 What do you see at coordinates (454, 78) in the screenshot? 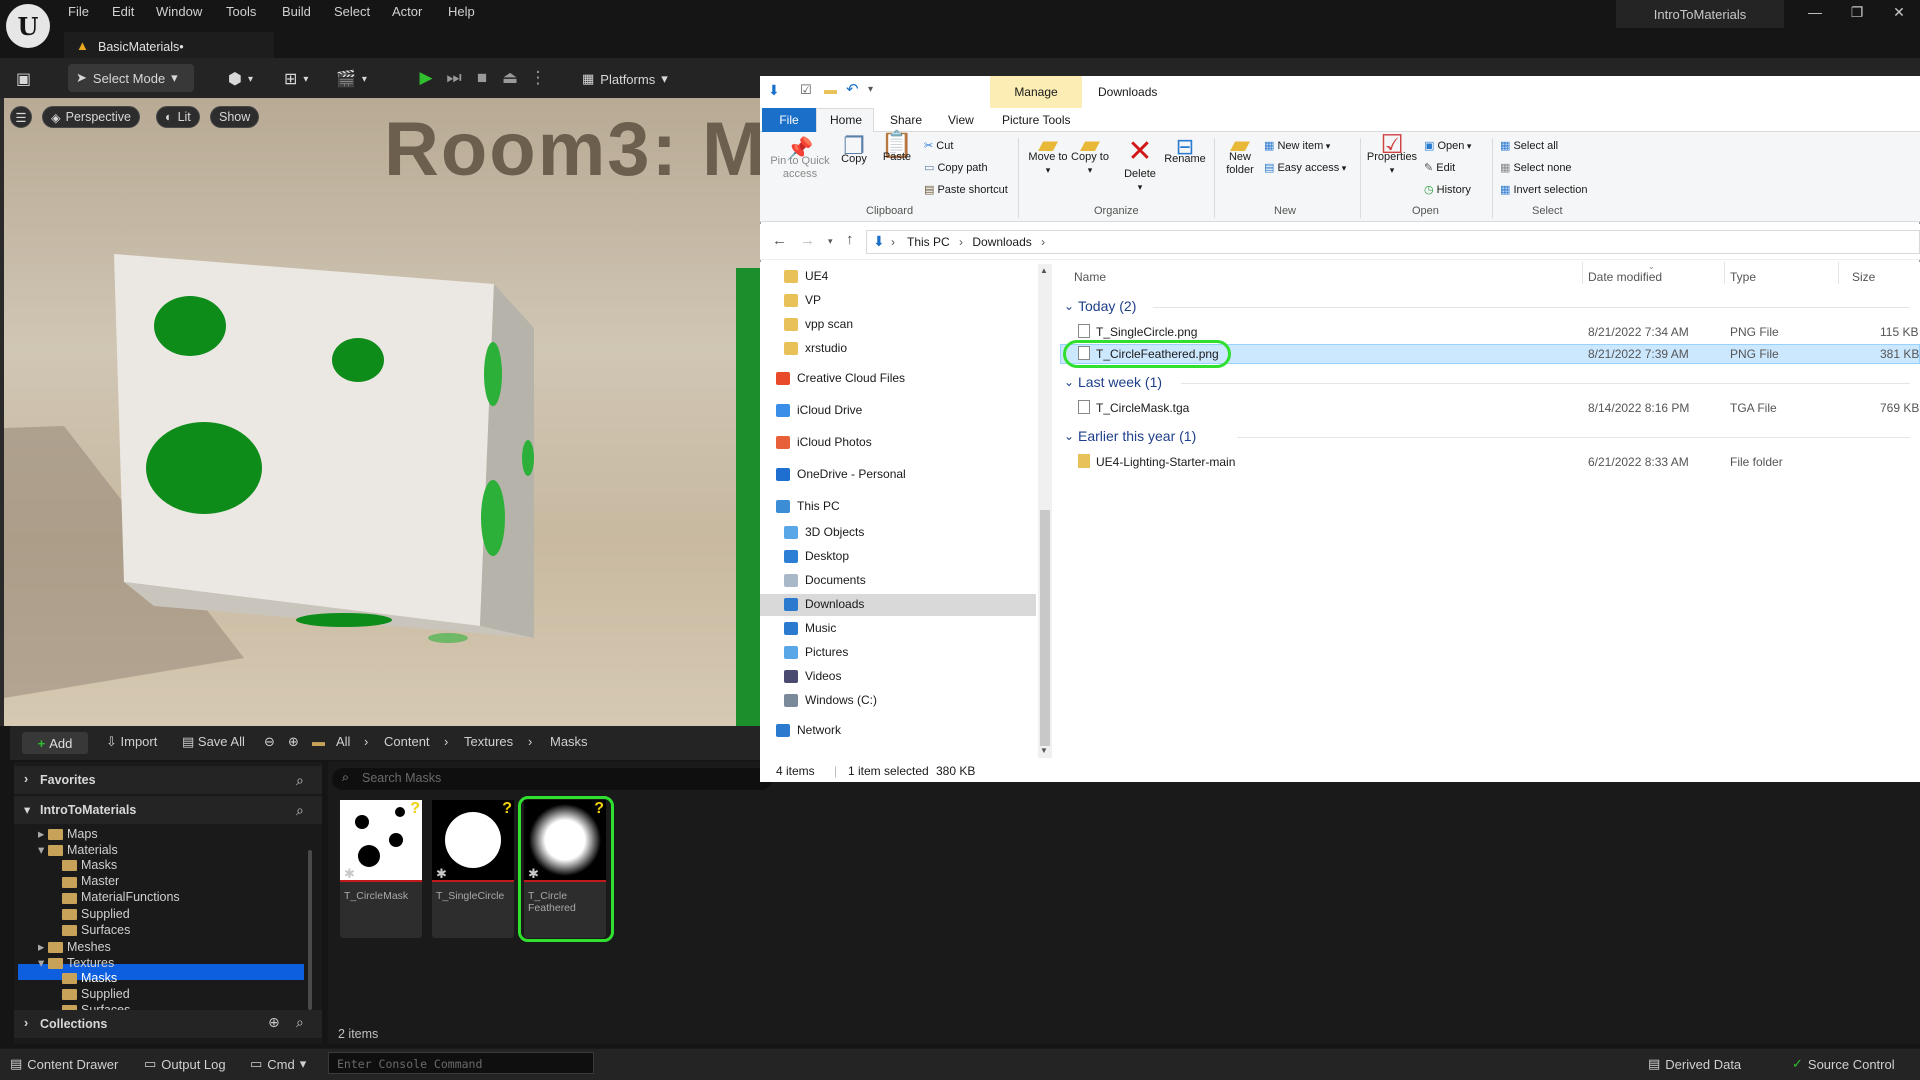
I see `advance-frame-icon: ⏭` at bounding box center [454, 78].